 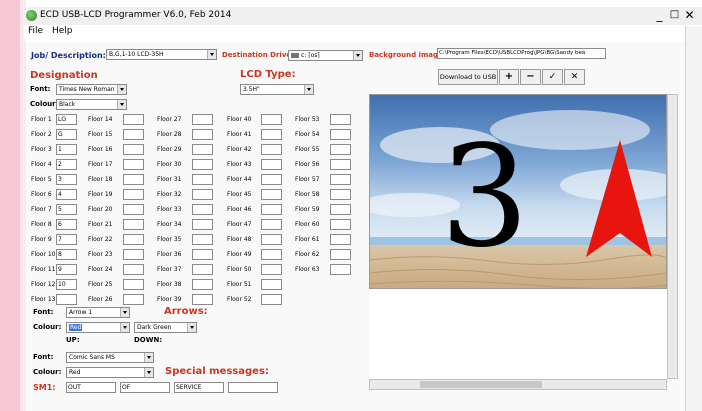 What do you see at coordinates (199, 387) in the screenshot?
I see `sm1-field-3: SERVICE` at bounding box center [199, 387].